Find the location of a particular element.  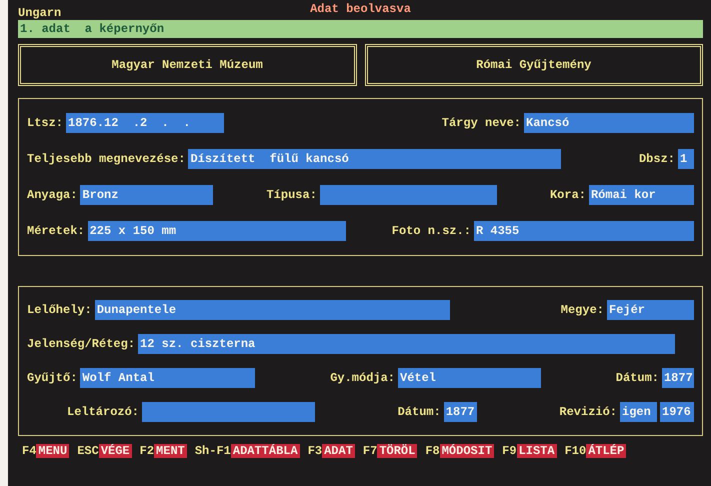

function-key-action: MÓDOSIT is located at coordinates (467, 451).